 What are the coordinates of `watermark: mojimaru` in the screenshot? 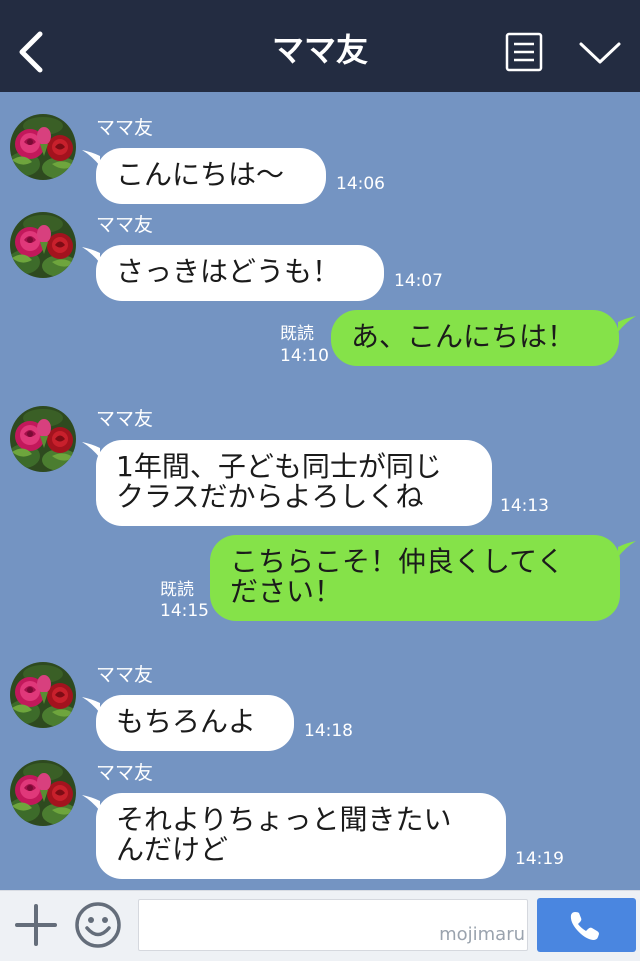 It's located at (482, 934).